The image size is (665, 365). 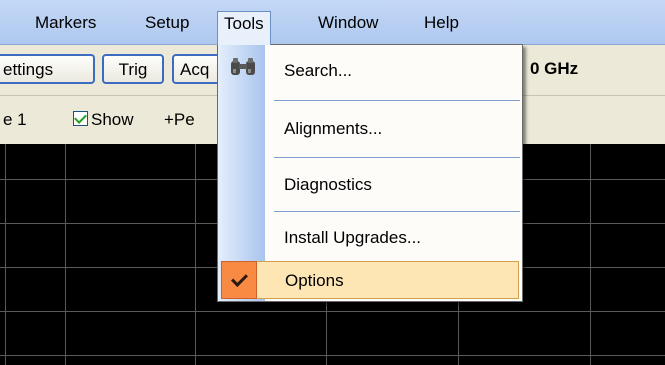 What do you see at coordinates (393, 185) in the screenshot?
I see `menu-item-diagnostics: Diagnostics` at bounding box center [393, 185].